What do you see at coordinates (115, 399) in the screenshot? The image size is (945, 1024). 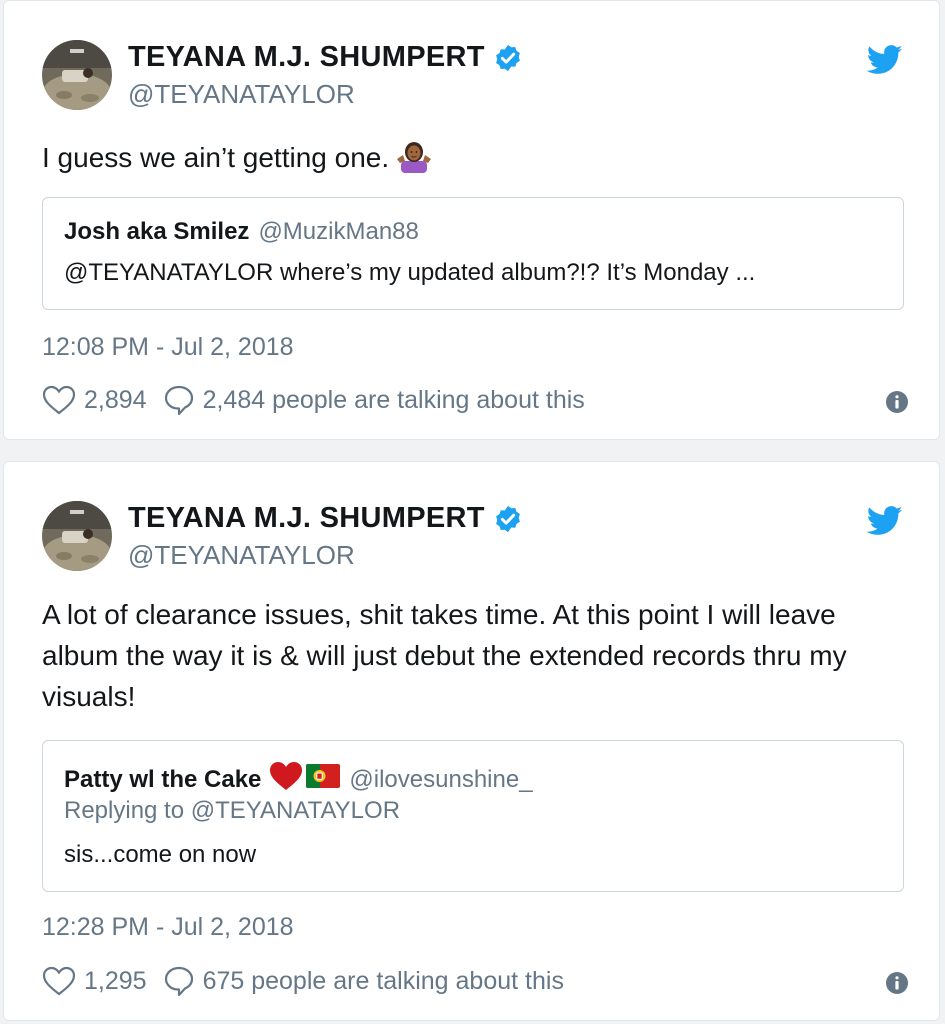 I see `like-count: 2,894` at bounding box center [115, 399].